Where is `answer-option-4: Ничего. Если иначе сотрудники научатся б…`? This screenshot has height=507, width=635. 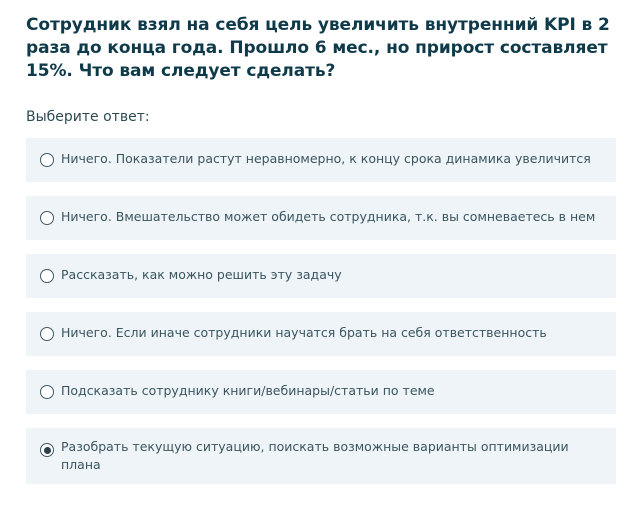
answer-option-4: Ничего. Если иначе сотрудники научатся б… is located at coordinates (321, 334).